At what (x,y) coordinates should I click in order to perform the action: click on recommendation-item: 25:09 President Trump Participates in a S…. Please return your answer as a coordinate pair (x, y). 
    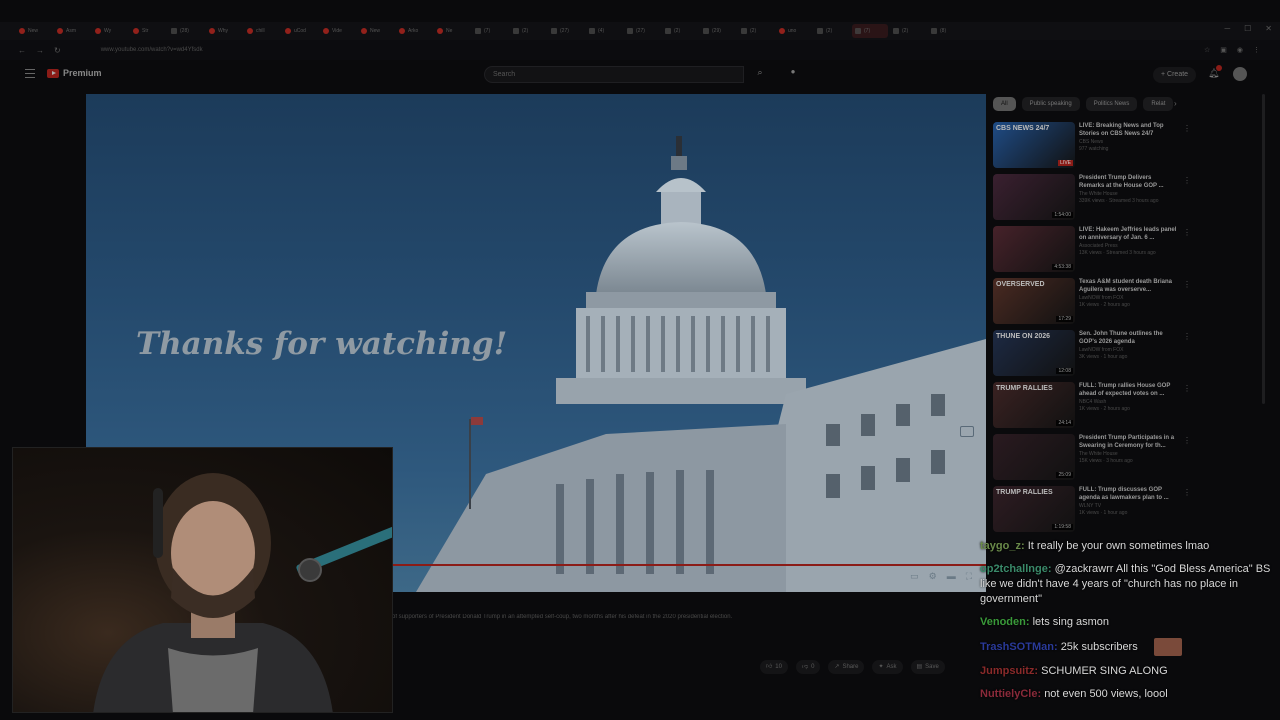
    Looking at the image, I should click on (1093, 460).